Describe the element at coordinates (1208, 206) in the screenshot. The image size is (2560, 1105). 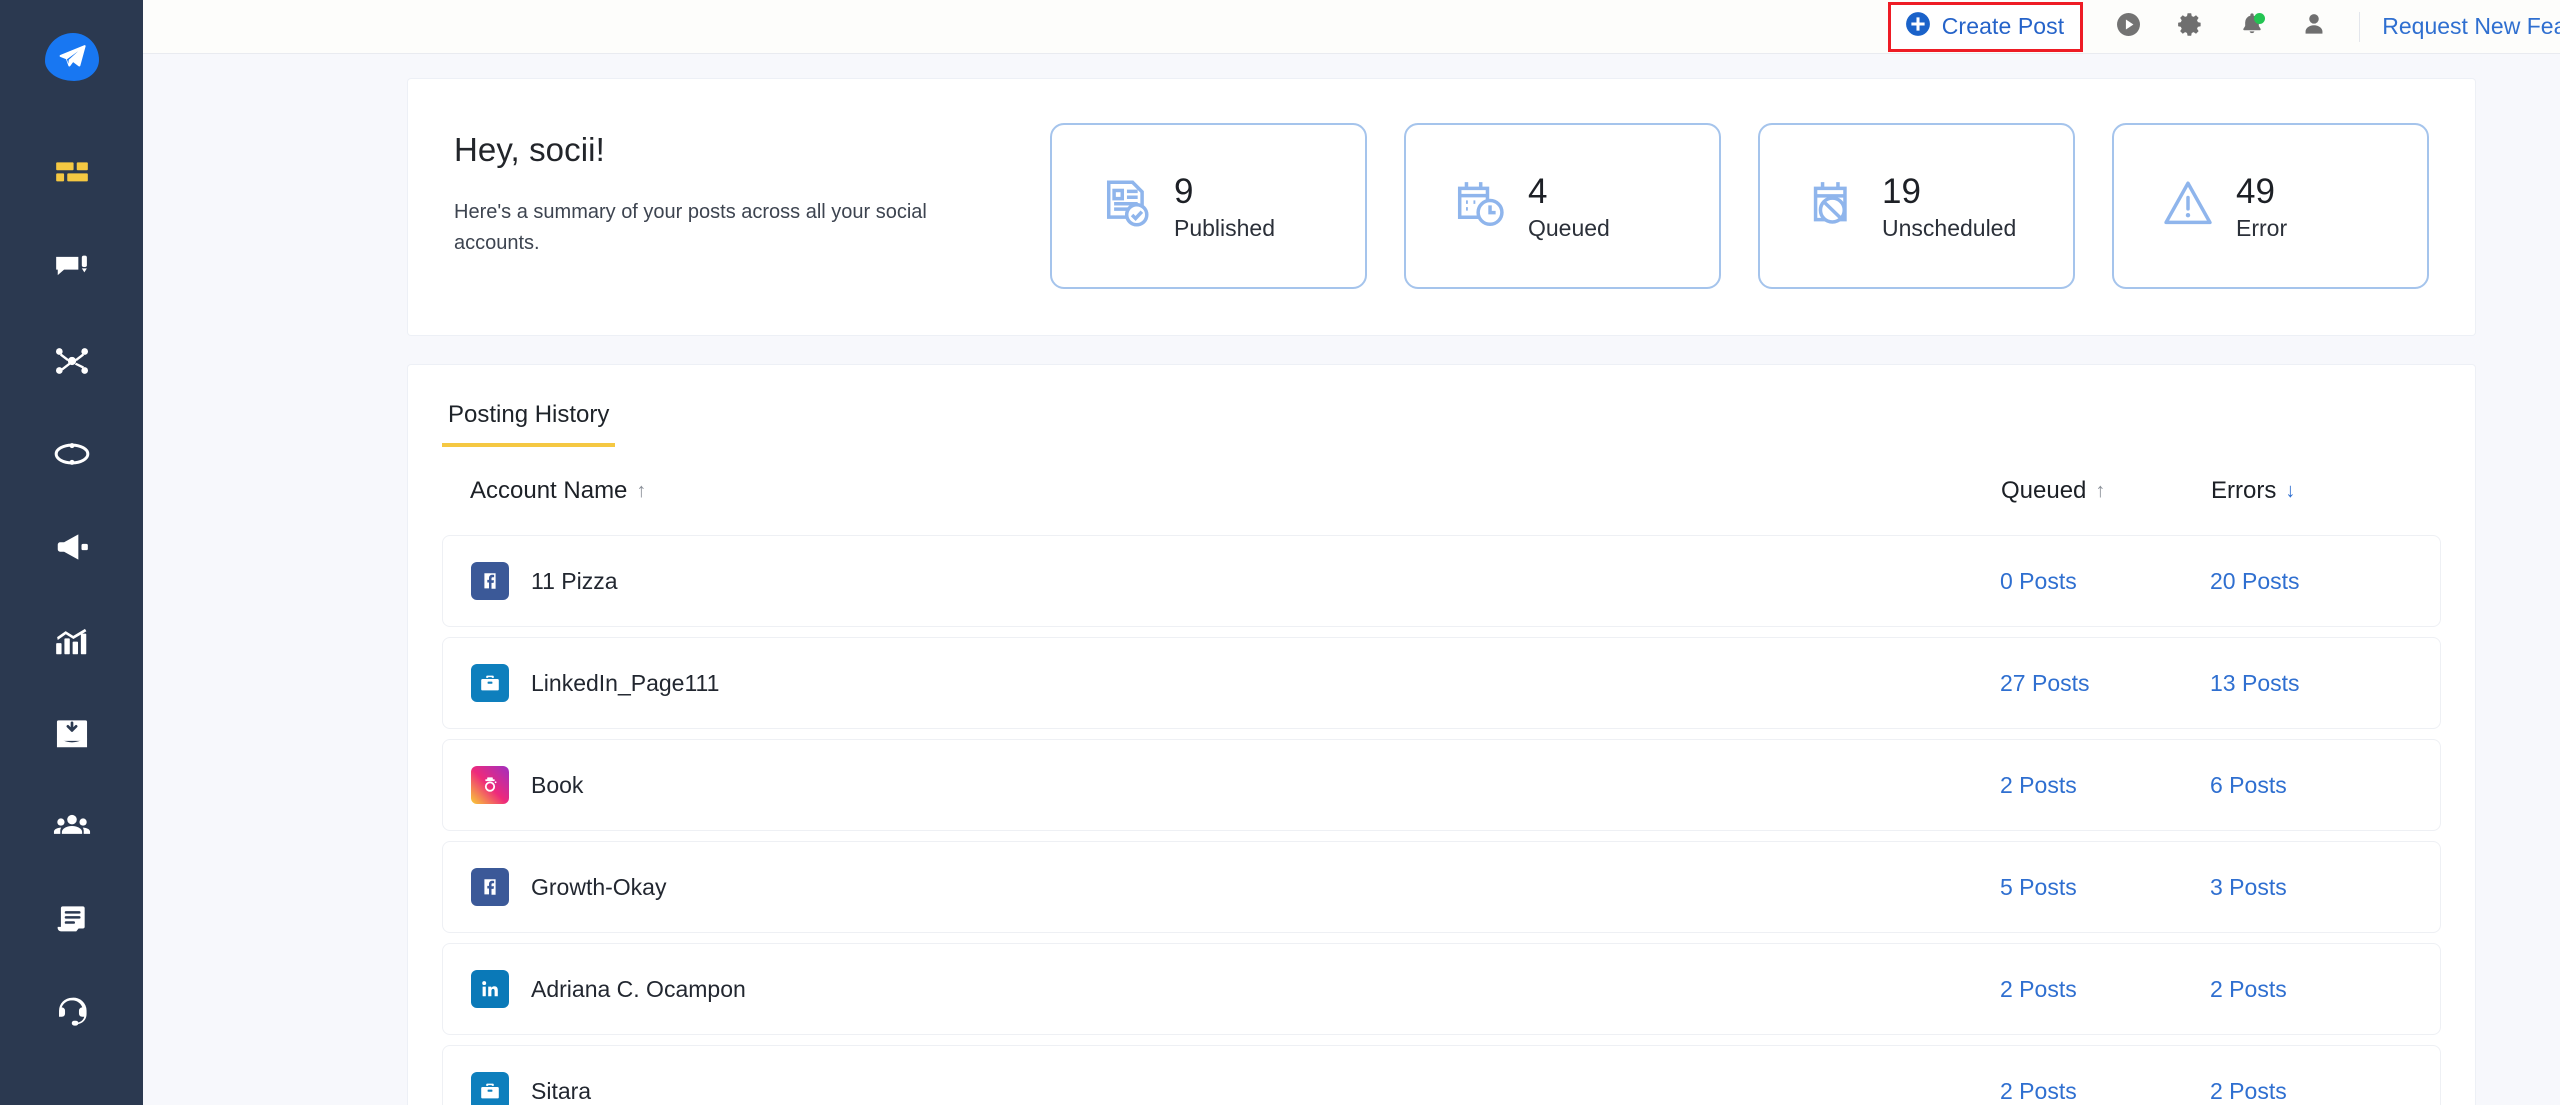
I see `stat-card-published: 9 Published` at that location.